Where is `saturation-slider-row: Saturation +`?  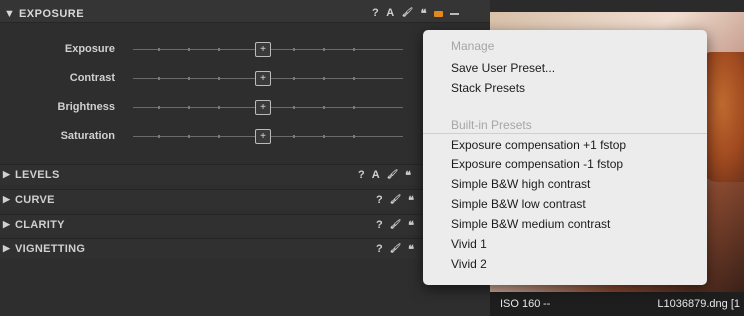 saturation-slider-row: Saturation + is located at coordinates (245, 137).